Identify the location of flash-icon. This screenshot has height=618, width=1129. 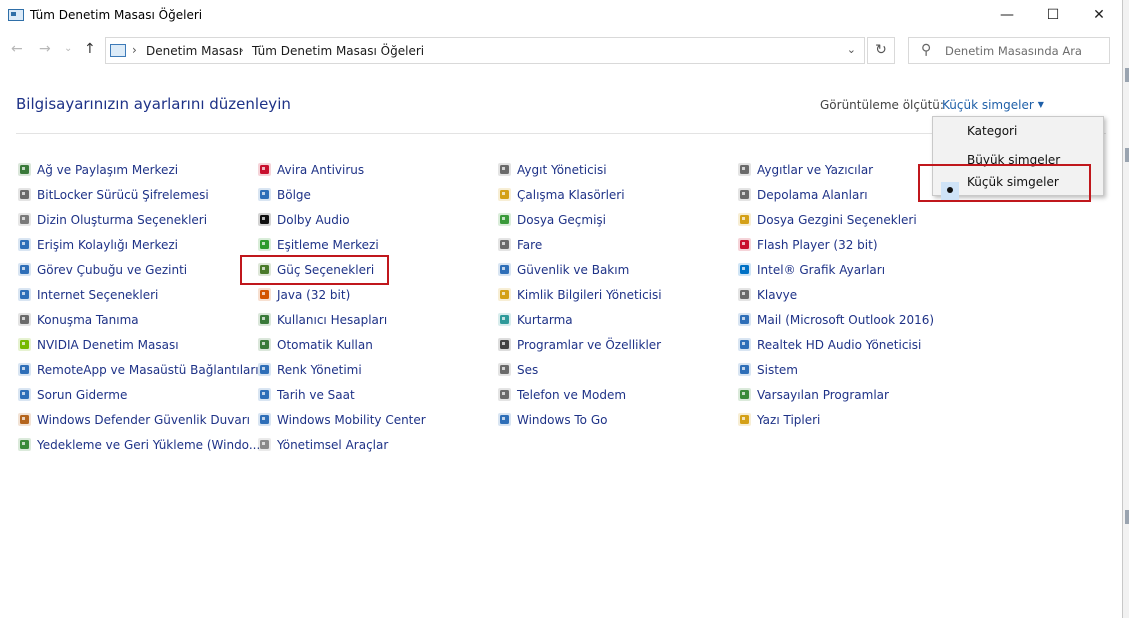
(744, 244).